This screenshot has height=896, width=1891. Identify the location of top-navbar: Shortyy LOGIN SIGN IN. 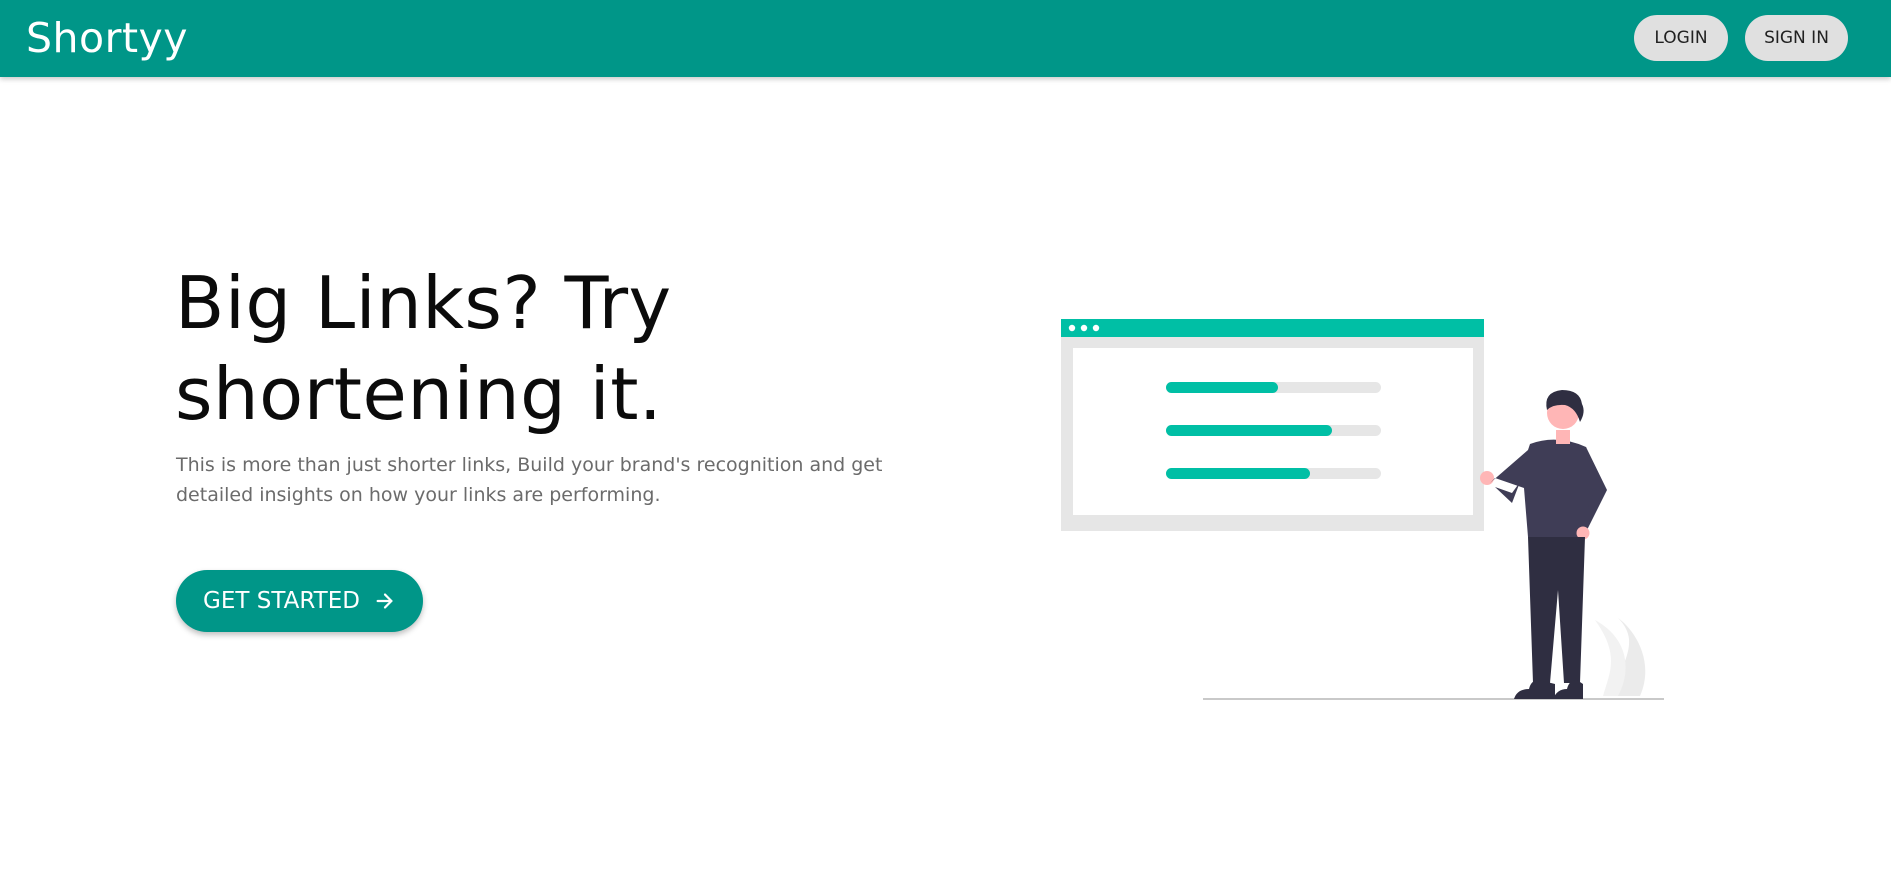
(945, 38).